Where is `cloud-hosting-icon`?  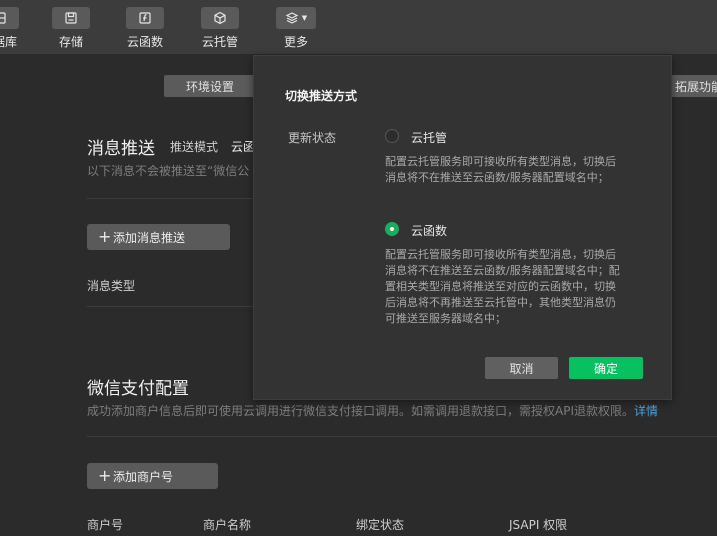 cloud-hosting-icon is located at coordinates (220, 18).